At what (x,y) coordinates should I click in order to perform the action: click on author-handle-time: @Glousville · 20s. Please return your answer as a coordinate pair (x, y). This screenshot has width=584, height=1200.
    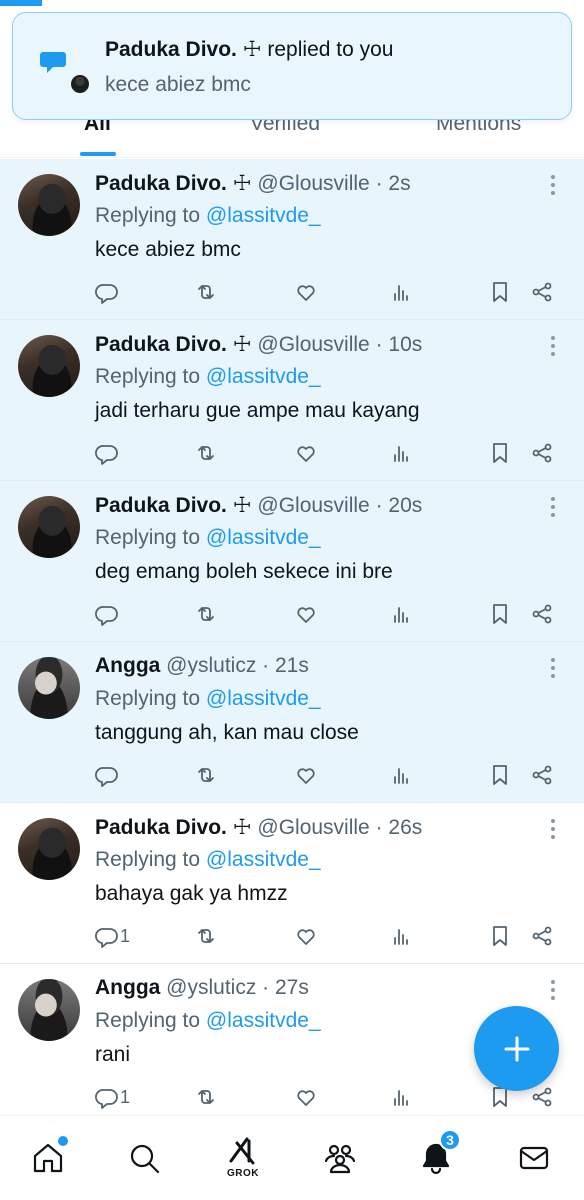
    Looking at the image, I should click on (337, 505).